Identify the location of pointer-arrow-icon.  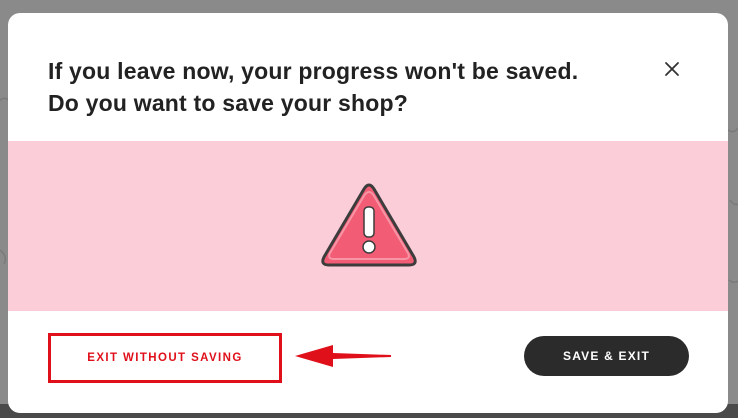
(343, 356).